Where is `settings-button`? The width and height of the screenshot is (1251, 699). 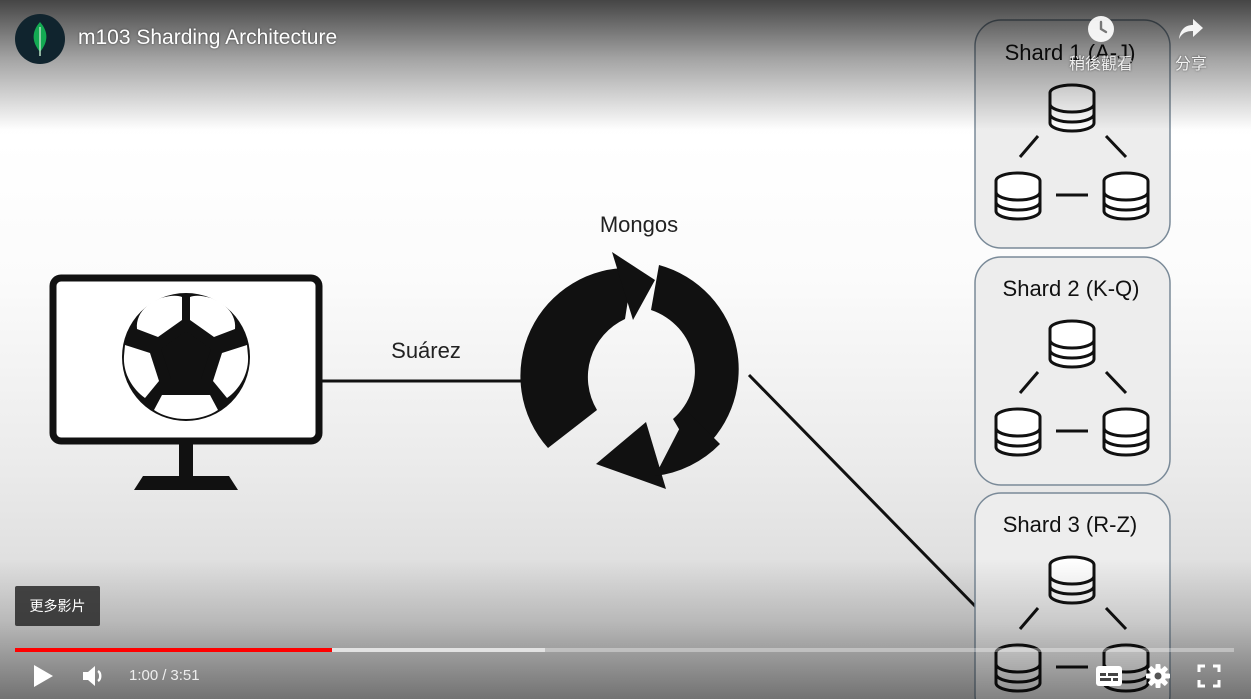 settings-button is located at coordinates (1158, 678).